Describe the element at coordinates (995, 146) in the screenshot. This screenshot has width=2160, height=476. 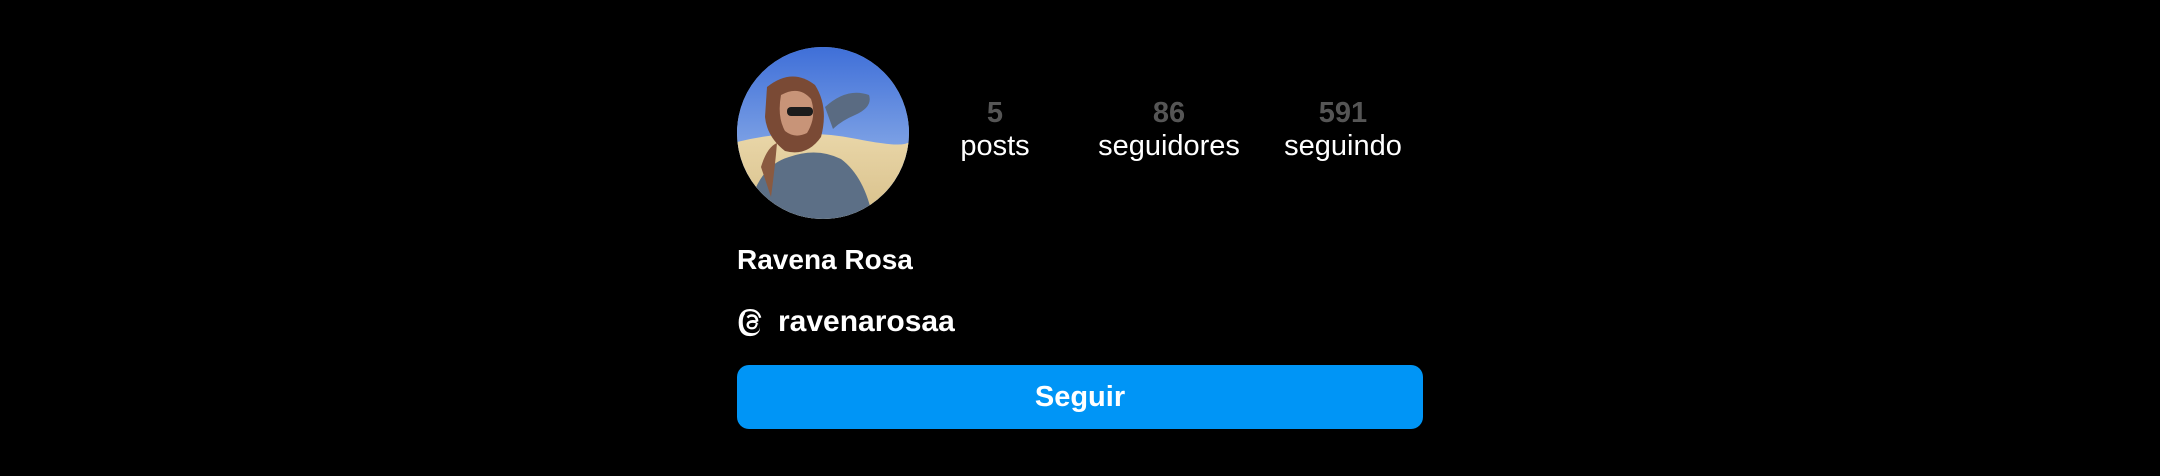
I see `posts-label: posts` at that location.